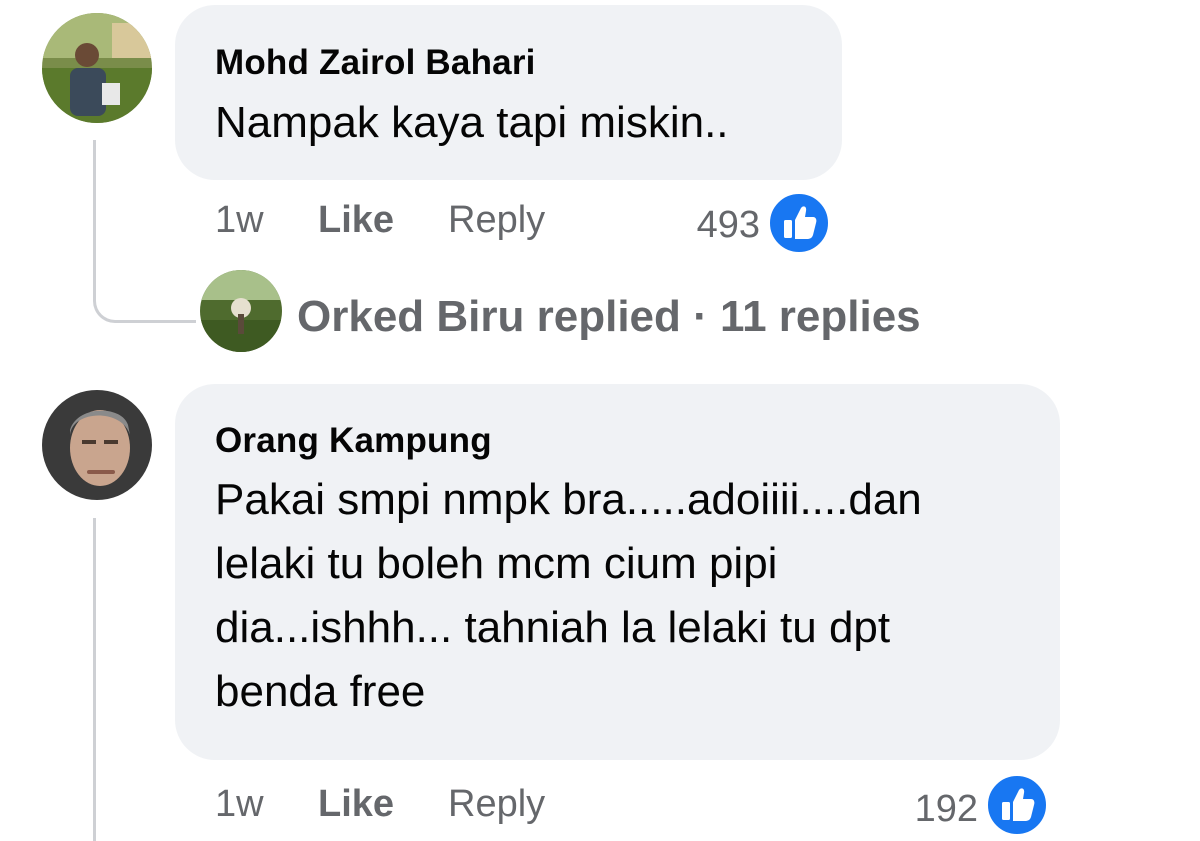  I want to click on comment-text-line: lelaki tu boleh mcm cium pipi, so click(496, 563).